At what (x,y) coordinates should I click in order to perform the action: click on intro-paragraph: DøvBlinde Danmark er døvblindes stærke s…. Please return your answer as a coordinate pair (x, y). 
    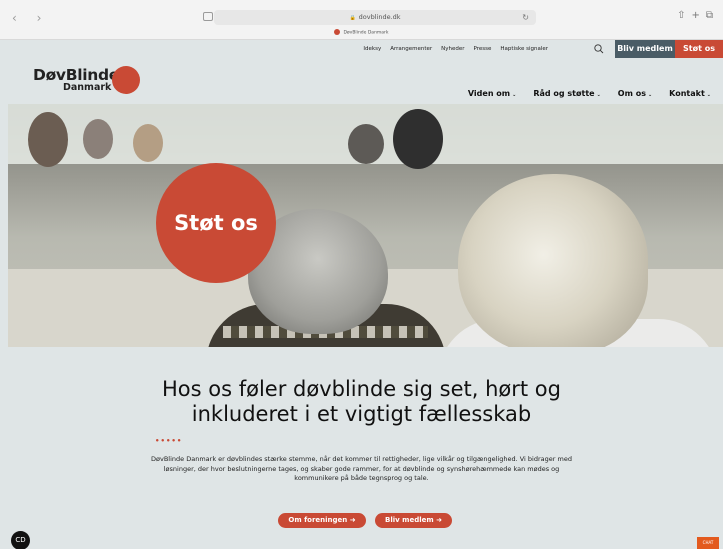
    Looking at the image, I should click on (361, 468).